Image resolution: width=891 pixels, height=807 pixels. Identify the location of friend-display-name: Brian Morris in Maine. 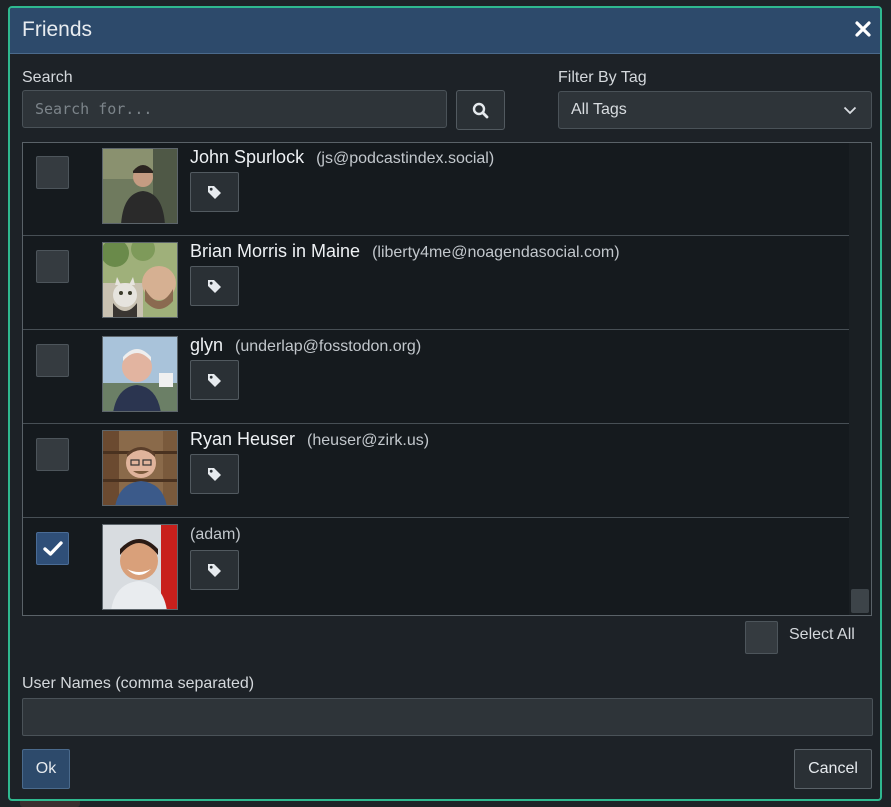
(275, 251).